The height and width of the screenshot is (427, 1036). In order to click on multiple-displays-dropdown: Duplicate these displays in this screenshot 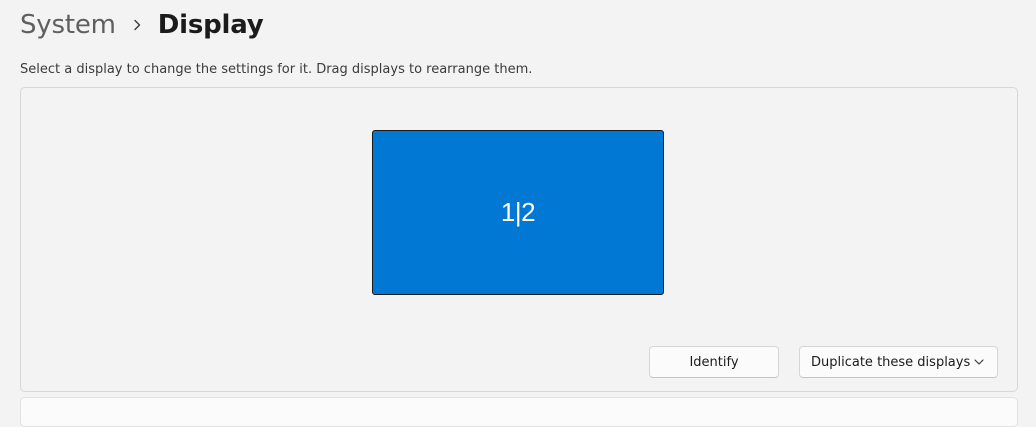, I will do `click(898, 362)`.